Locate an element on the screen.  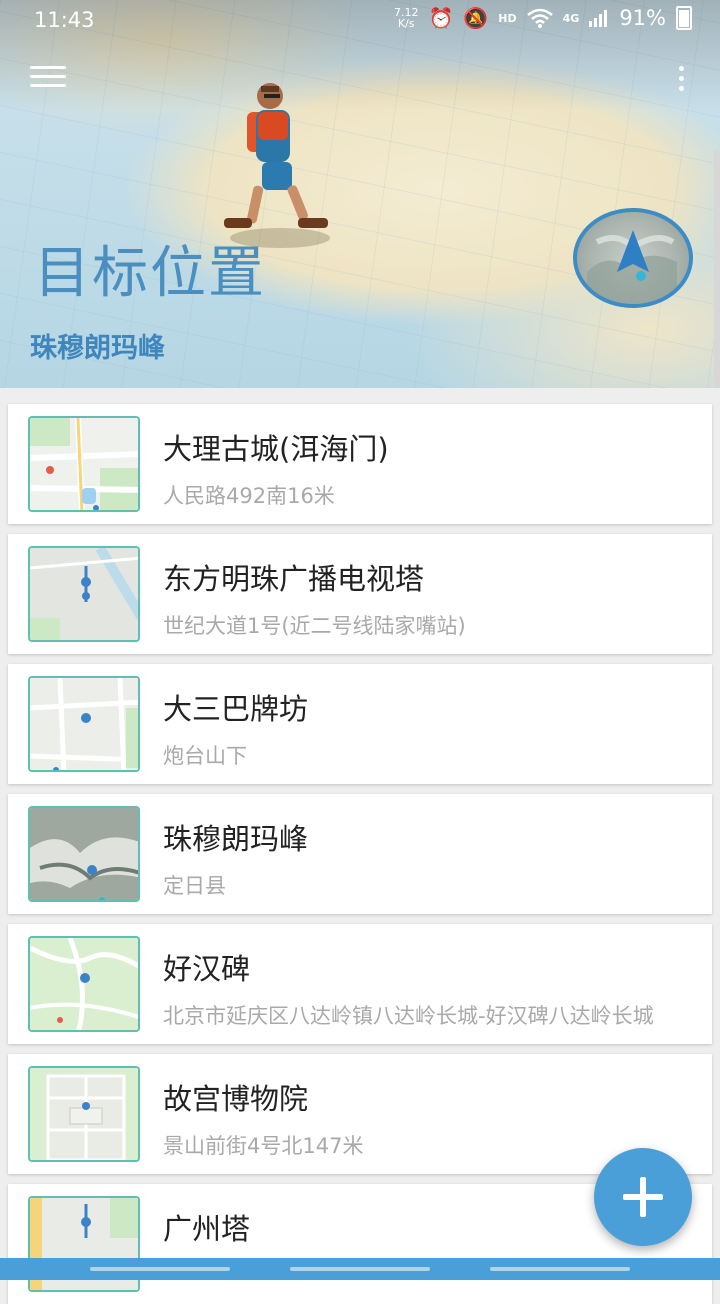
place-name: 大三巴牌坊 is located at coordinates (236, 709).